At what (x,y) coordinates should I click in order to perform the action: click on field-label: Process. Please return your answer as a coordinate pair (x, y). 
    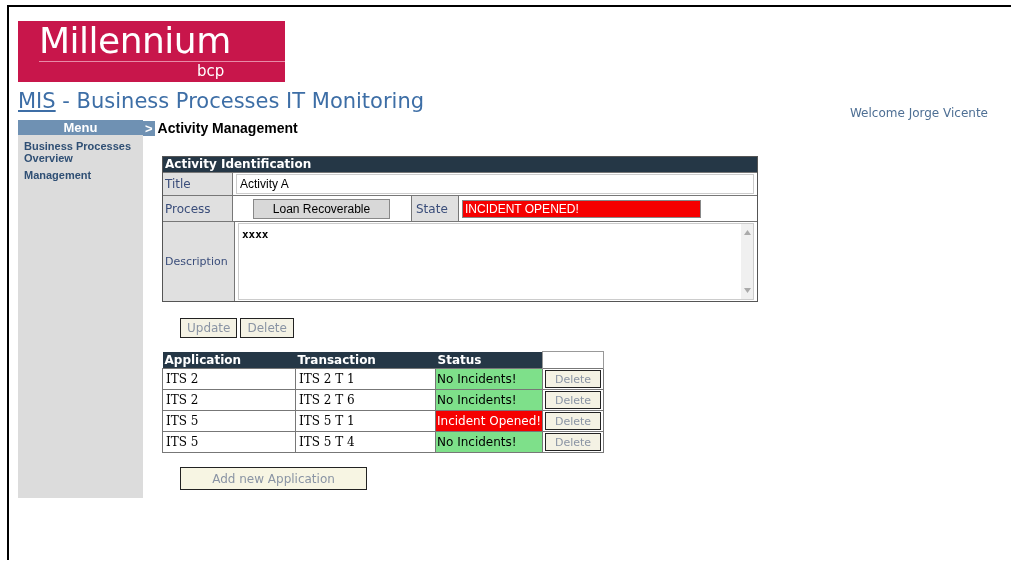
    Looking at the image, I should click on (198, 208).